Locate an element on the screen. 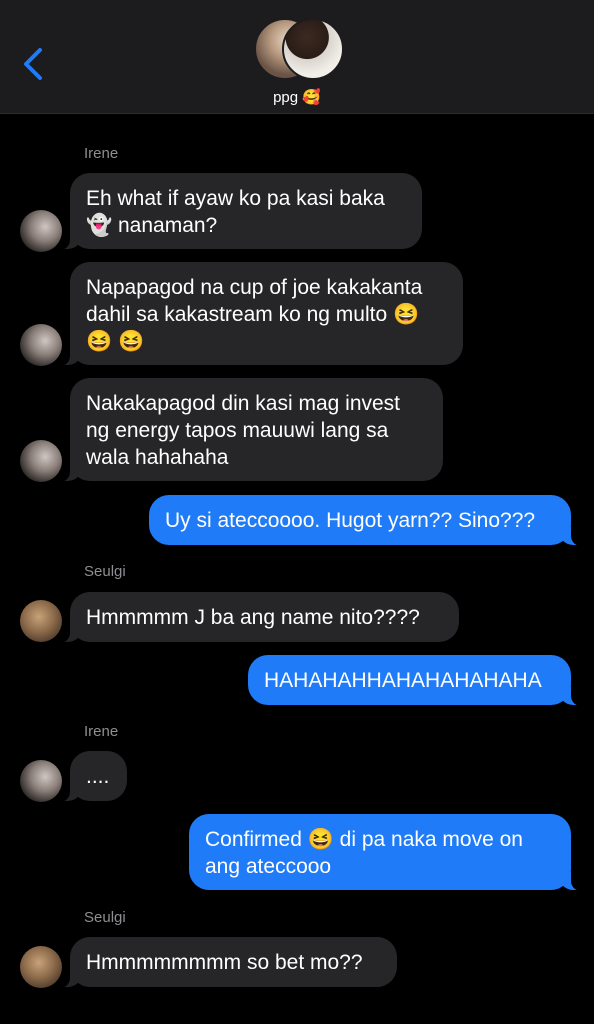  group-name: ppg 🥰 is located at coordinates (297, 97).